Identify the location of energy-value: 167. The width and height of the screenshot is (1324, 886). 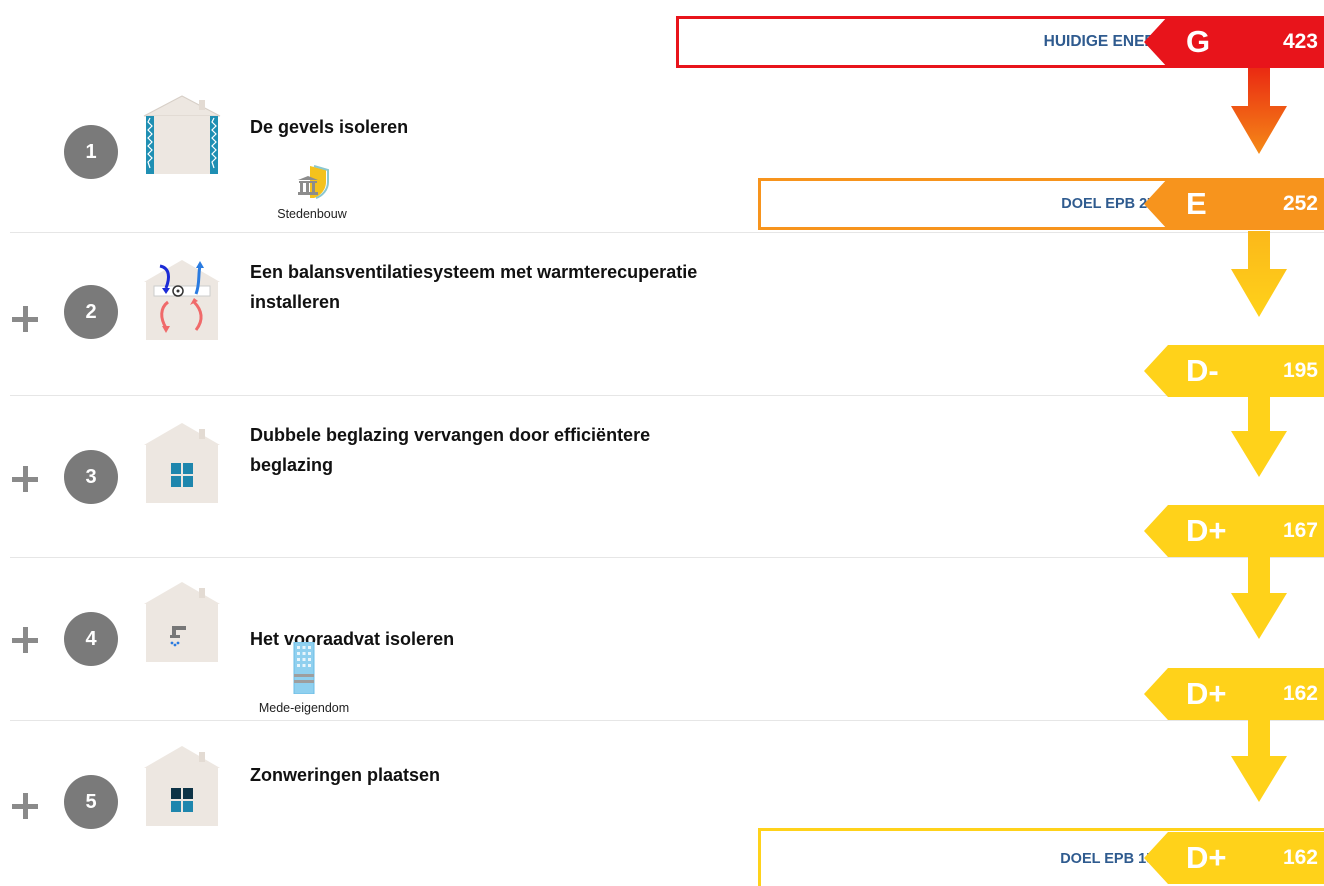
(1300, 530).